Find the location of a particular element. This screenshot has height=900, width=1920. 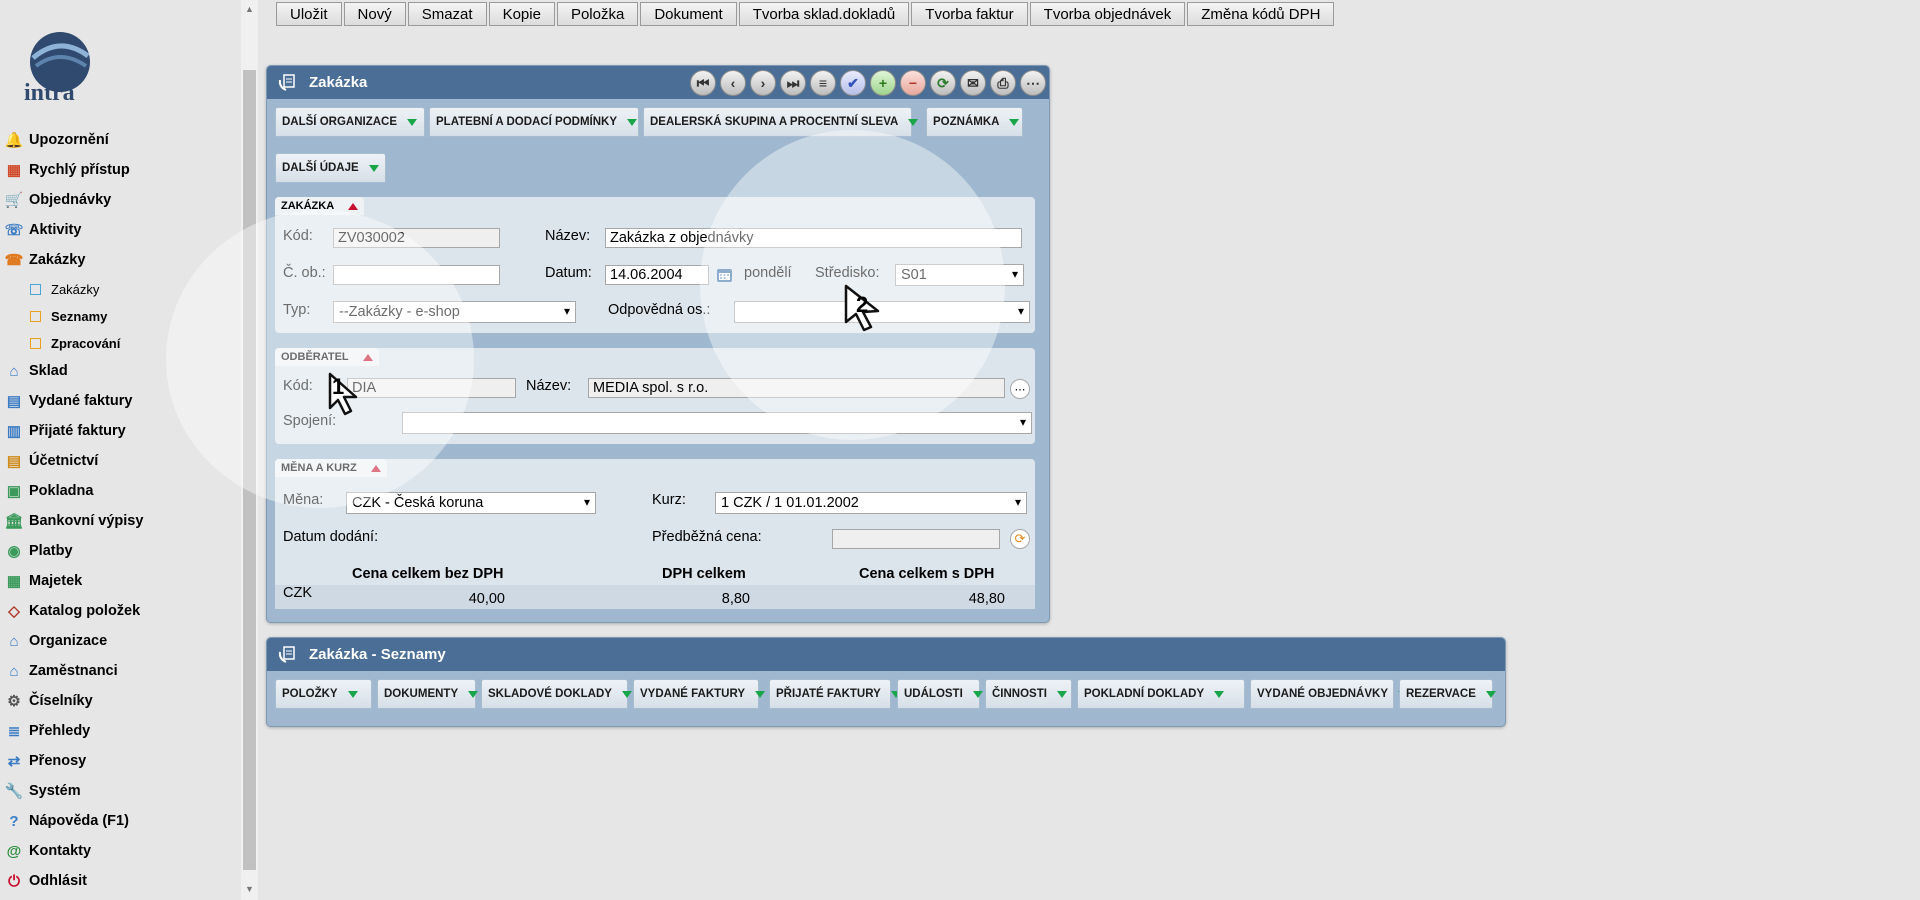

calendar-icon is located at coordinates (724, 276).